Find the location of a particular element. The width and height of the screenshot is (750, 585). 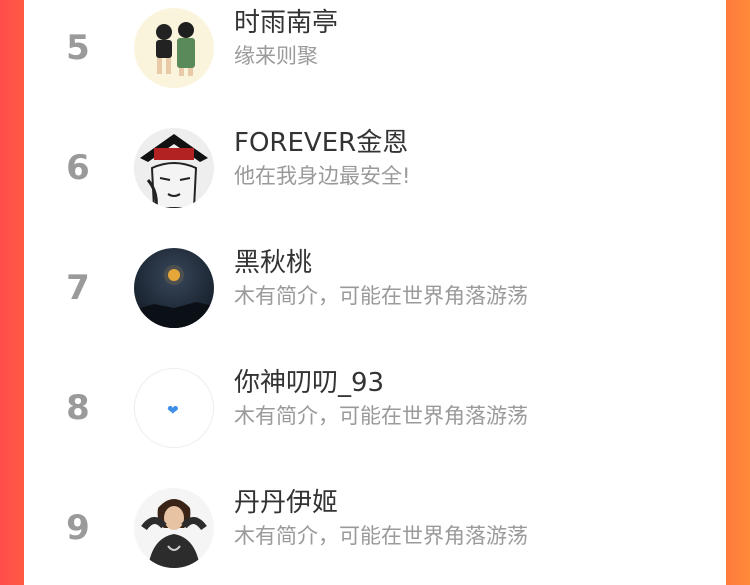

rank-number: 9 is located at coordinates (78, 528).